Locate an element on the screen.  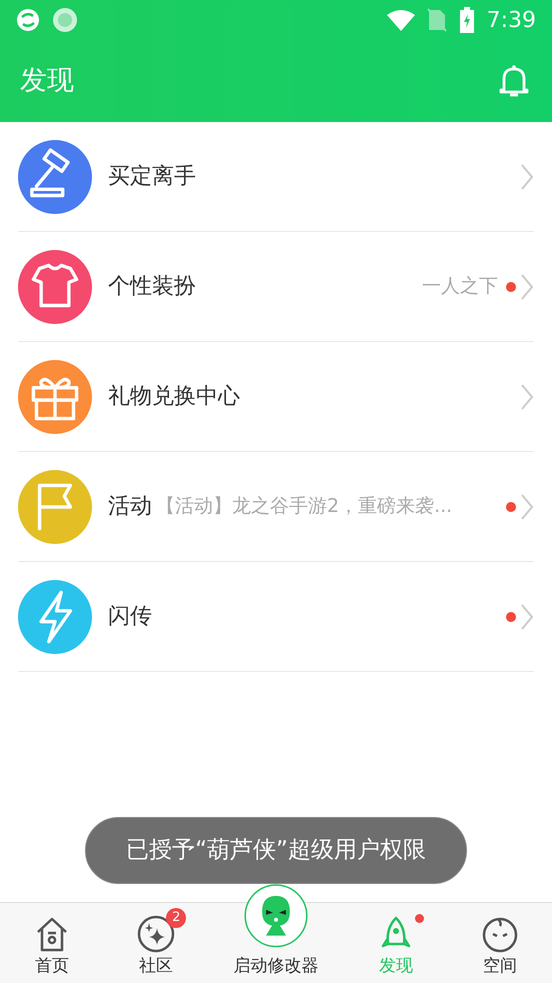
menu-subtitle: 一人之下 is located at coordinates (460, 287).